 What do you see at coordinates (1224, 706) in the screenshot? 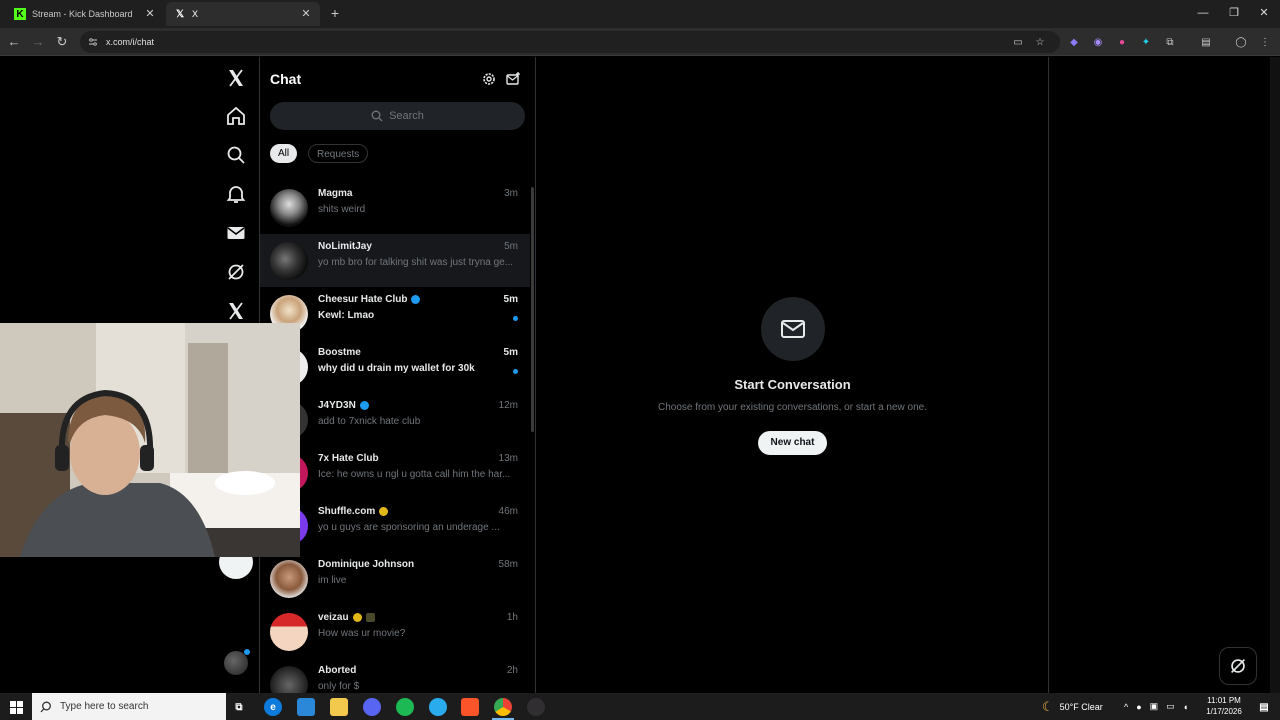
I see `taskbar-clock: 11:01 PM 1/17/2026` at bounding box center [1224, 706].